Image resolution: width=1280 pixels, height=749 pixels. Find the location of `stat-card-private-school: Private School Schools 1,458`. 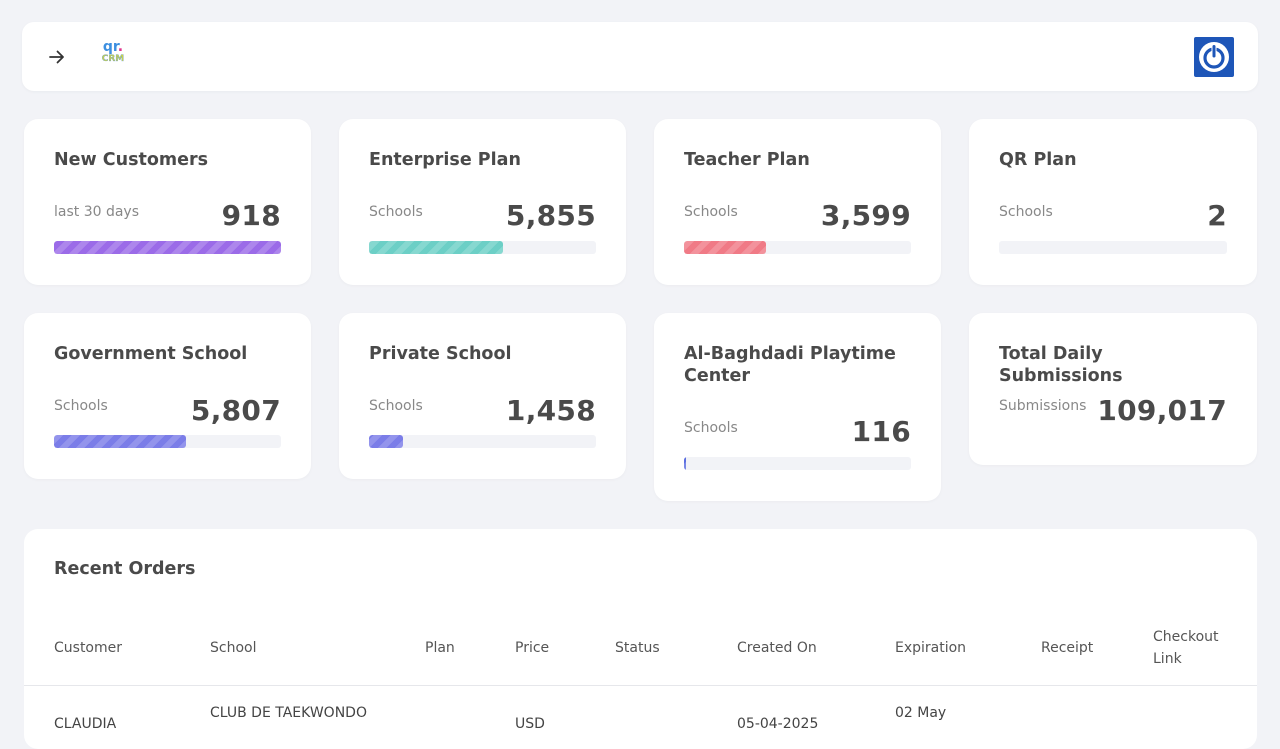

stat-card-private-school: Private School Schools 1,458 is located at coordinates (482, 396).